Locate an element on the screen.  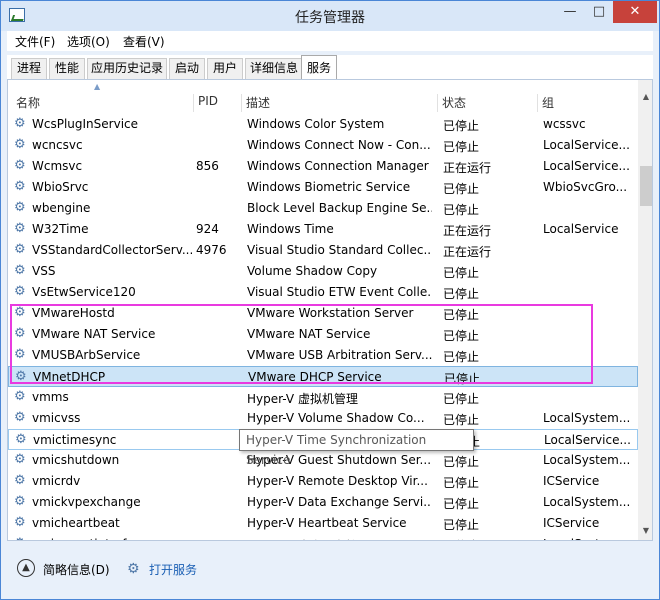
service-name: VMwareHostd is located at coordinates (73, 313).